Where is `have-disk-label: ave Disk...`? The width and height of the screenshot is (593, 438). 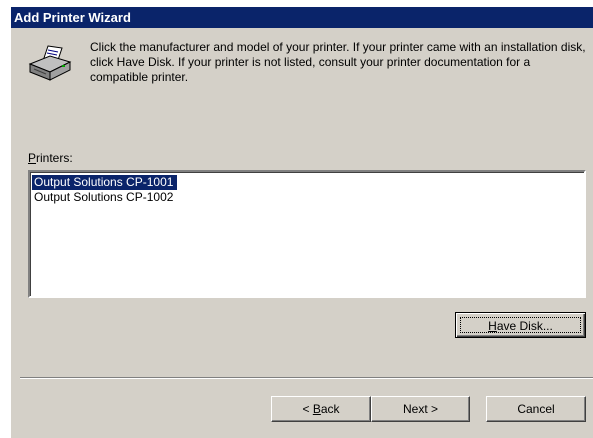
have-disk-label: ave Disk... is located at coordinates (524, 326).